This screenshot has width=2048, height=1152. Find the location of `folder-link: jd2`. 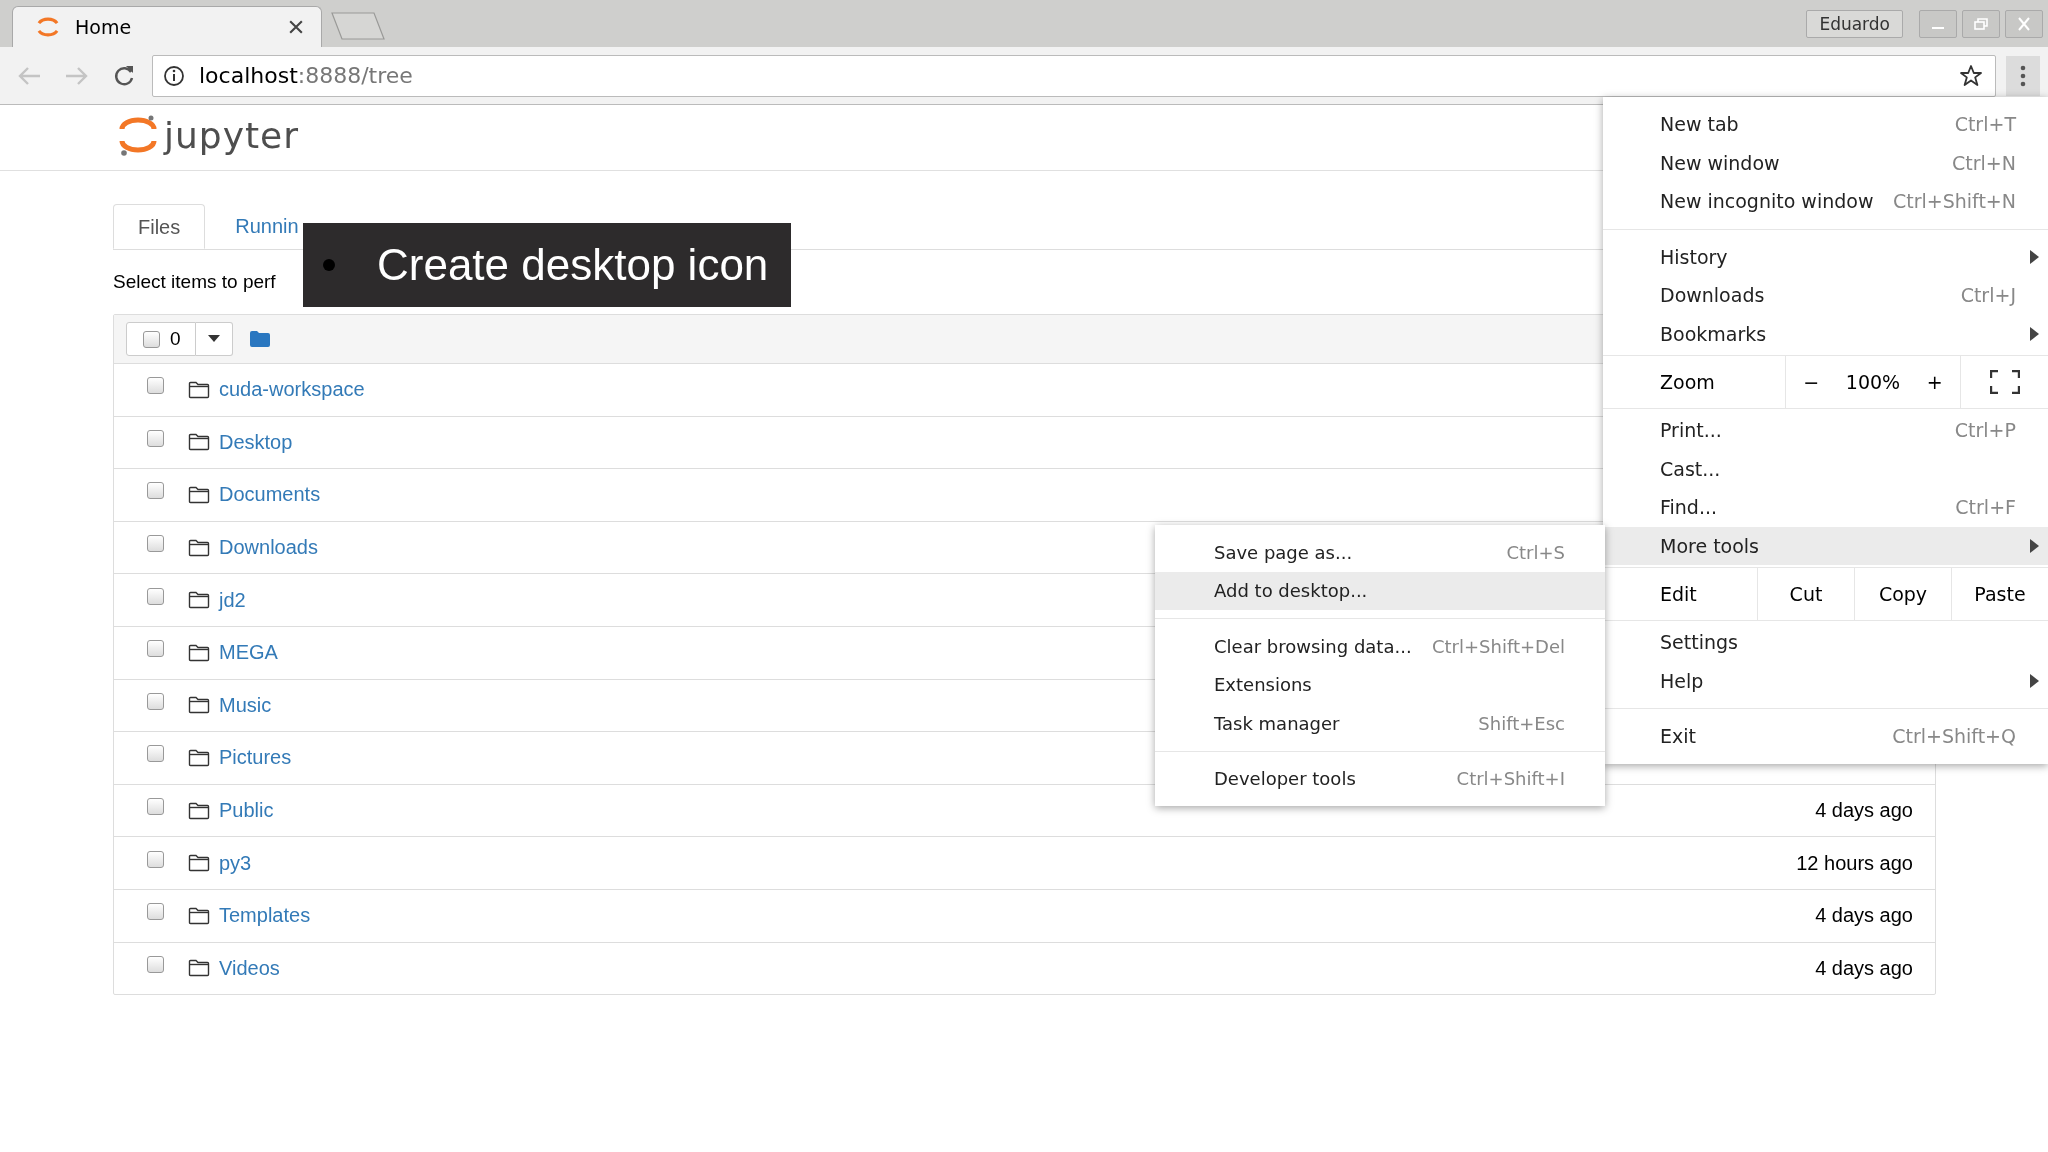

folder-link: jd2 is located at coordinates (232, 600).